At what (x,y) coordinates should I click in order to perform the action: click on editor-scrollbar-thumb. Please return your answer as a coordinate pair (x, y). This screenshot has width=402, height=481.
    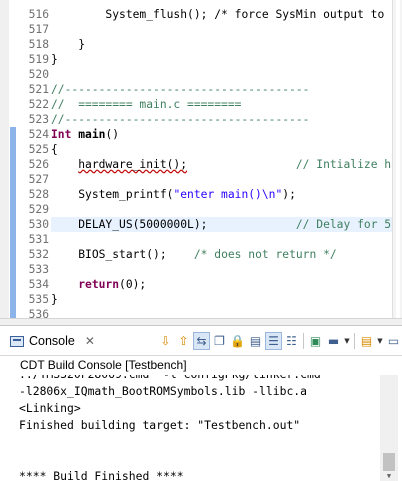
    Looking at the image, I should click on (398, 159).